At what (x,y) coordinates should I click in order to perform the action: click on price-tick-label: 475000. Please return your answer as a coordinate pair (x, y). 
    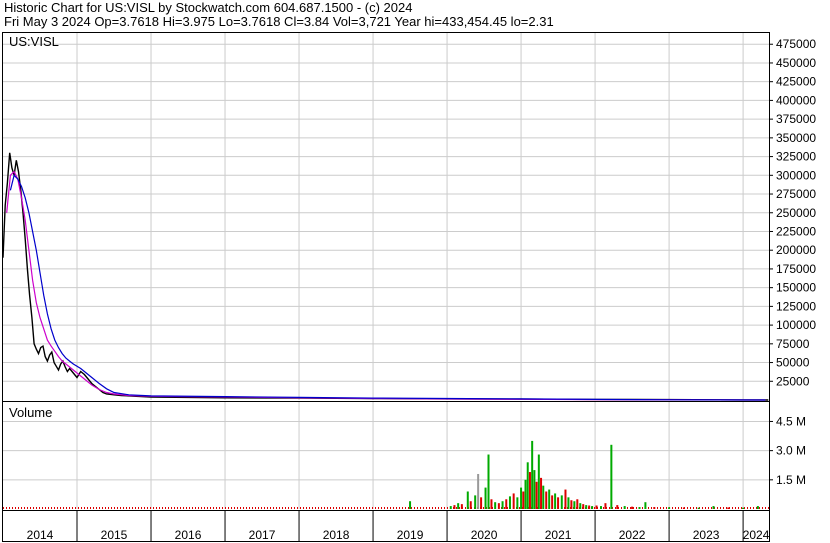
    Looking at the image, I should click on (796, 44).